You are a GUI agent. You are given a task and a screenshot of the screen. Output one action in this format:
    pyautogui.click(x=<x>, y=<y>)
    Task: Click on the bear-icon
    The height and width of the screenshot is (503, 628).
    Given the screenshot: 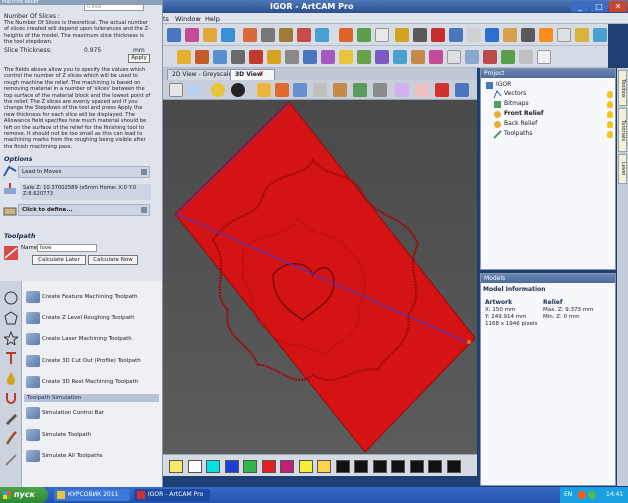 What is the action you would take?
    pyautogui.click(x=250, y=35)
    